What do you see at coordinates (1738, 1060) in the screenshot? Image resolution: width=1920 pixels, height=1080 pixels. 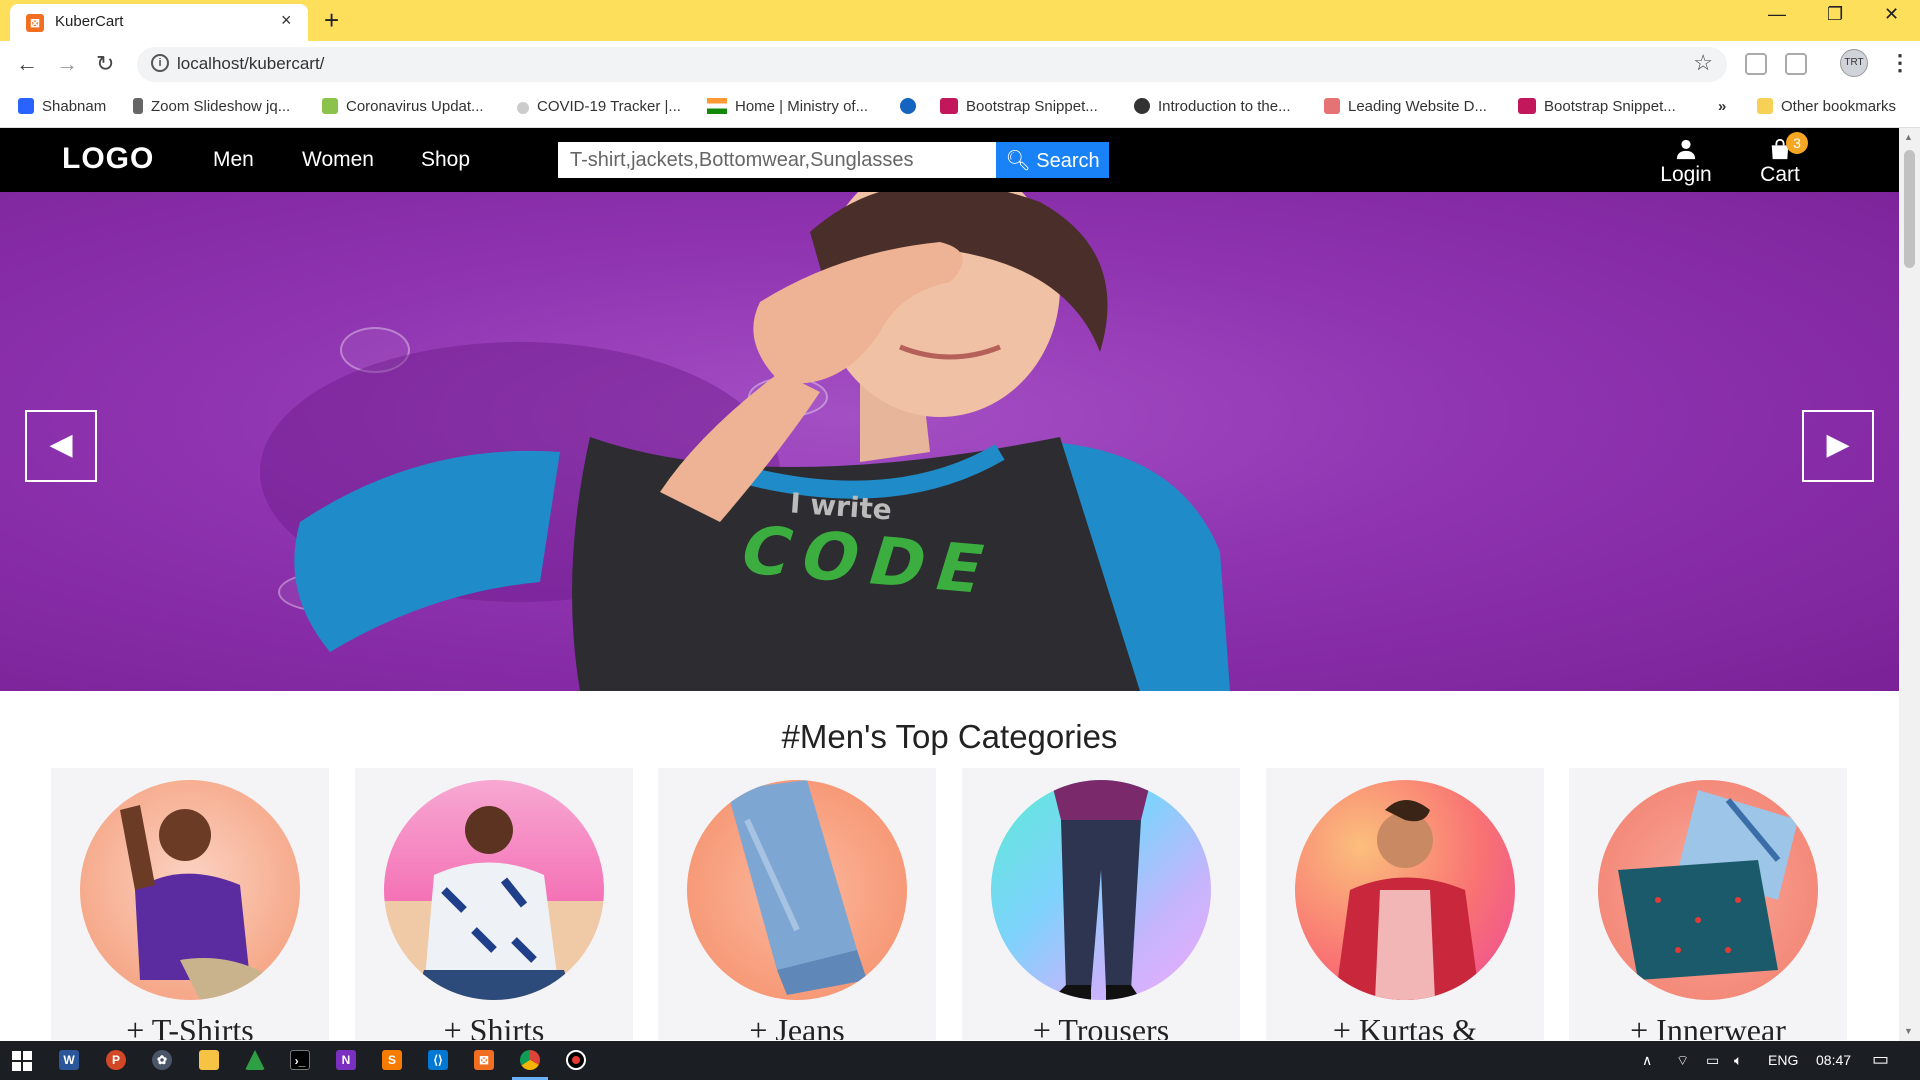 I see `volume-icon: 🔈︎` at bounding box center [1738, 1060].